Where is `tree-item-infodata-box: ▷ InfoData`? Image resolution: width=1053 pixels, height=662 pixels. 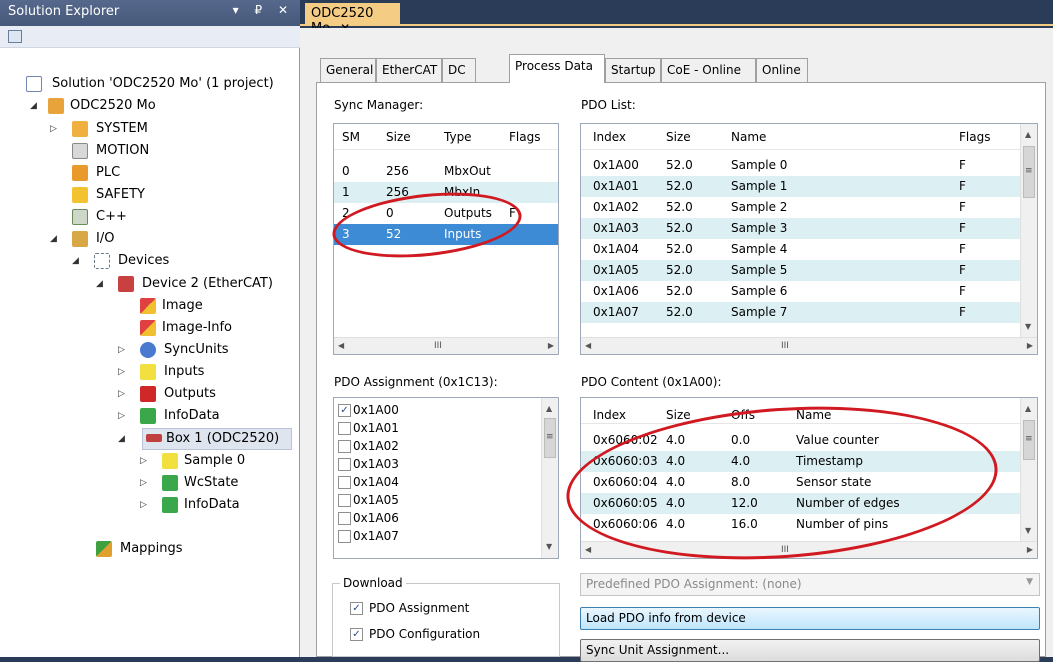
tree-item-infodata-box: ▷ InfoData is located at coordinates (215, 505).